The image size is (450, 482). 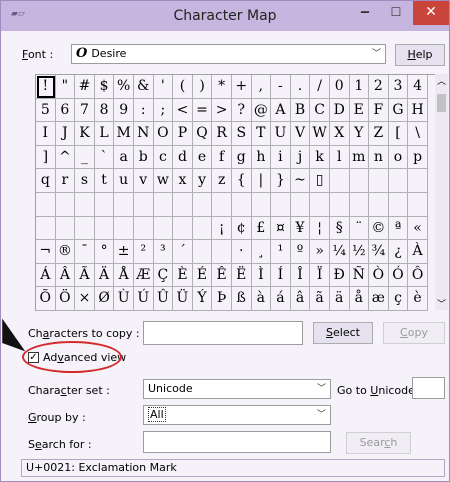 I want to click on character-cell: ;, so click(x=163, y=110).